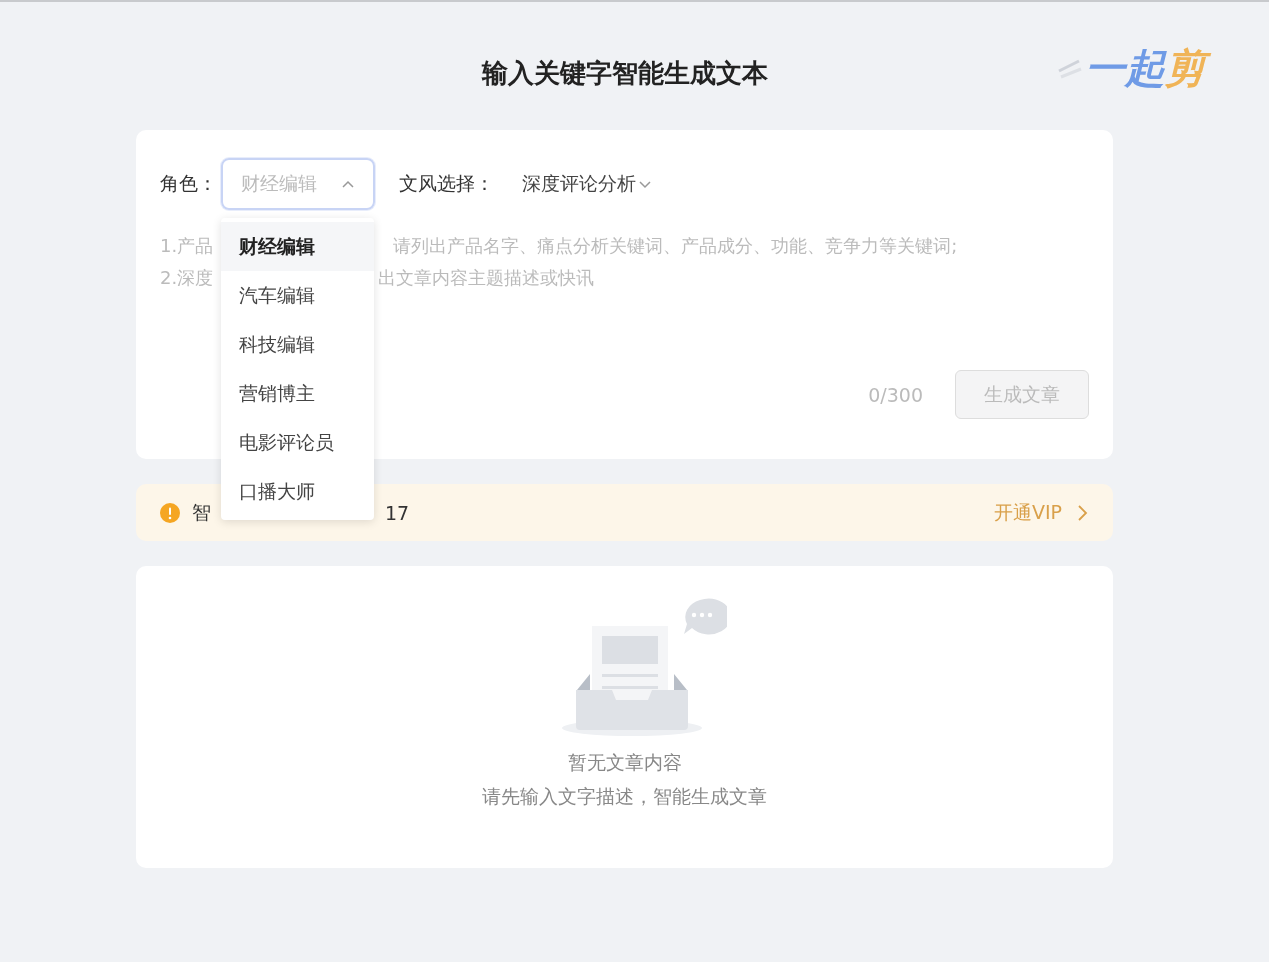  Describe the element at coordinates (297, 344) in the screenshot. I see `menu-item: 科技编辑` at that location.